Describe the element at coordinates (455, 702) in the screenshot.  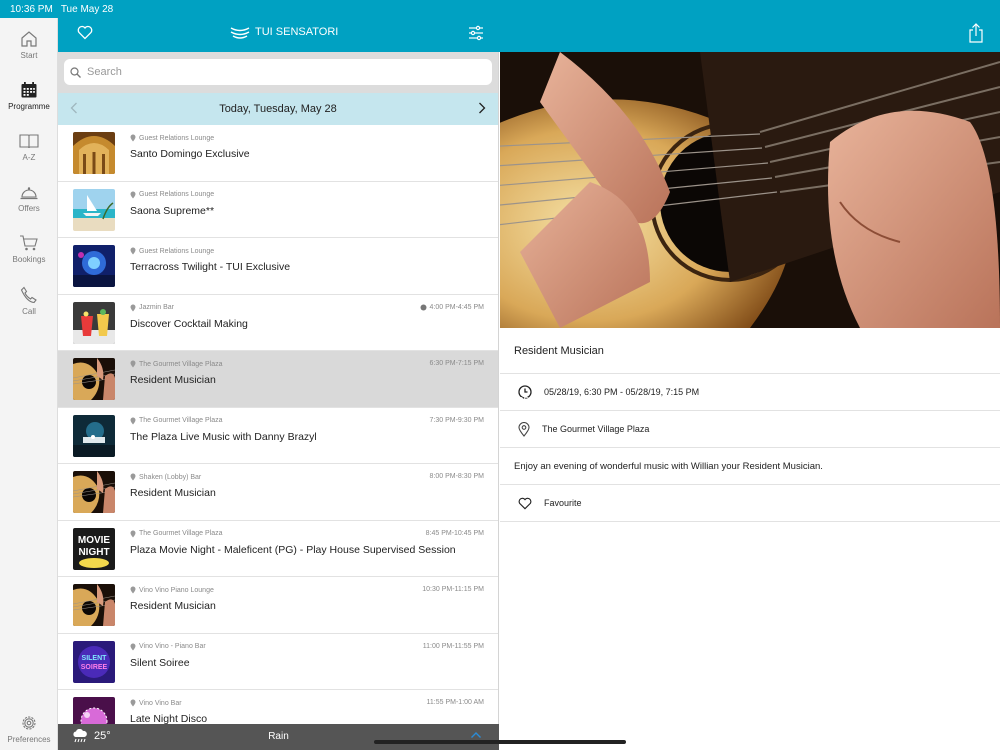
I see `event-time: 11:55 PM-1:00 AM` at that location.